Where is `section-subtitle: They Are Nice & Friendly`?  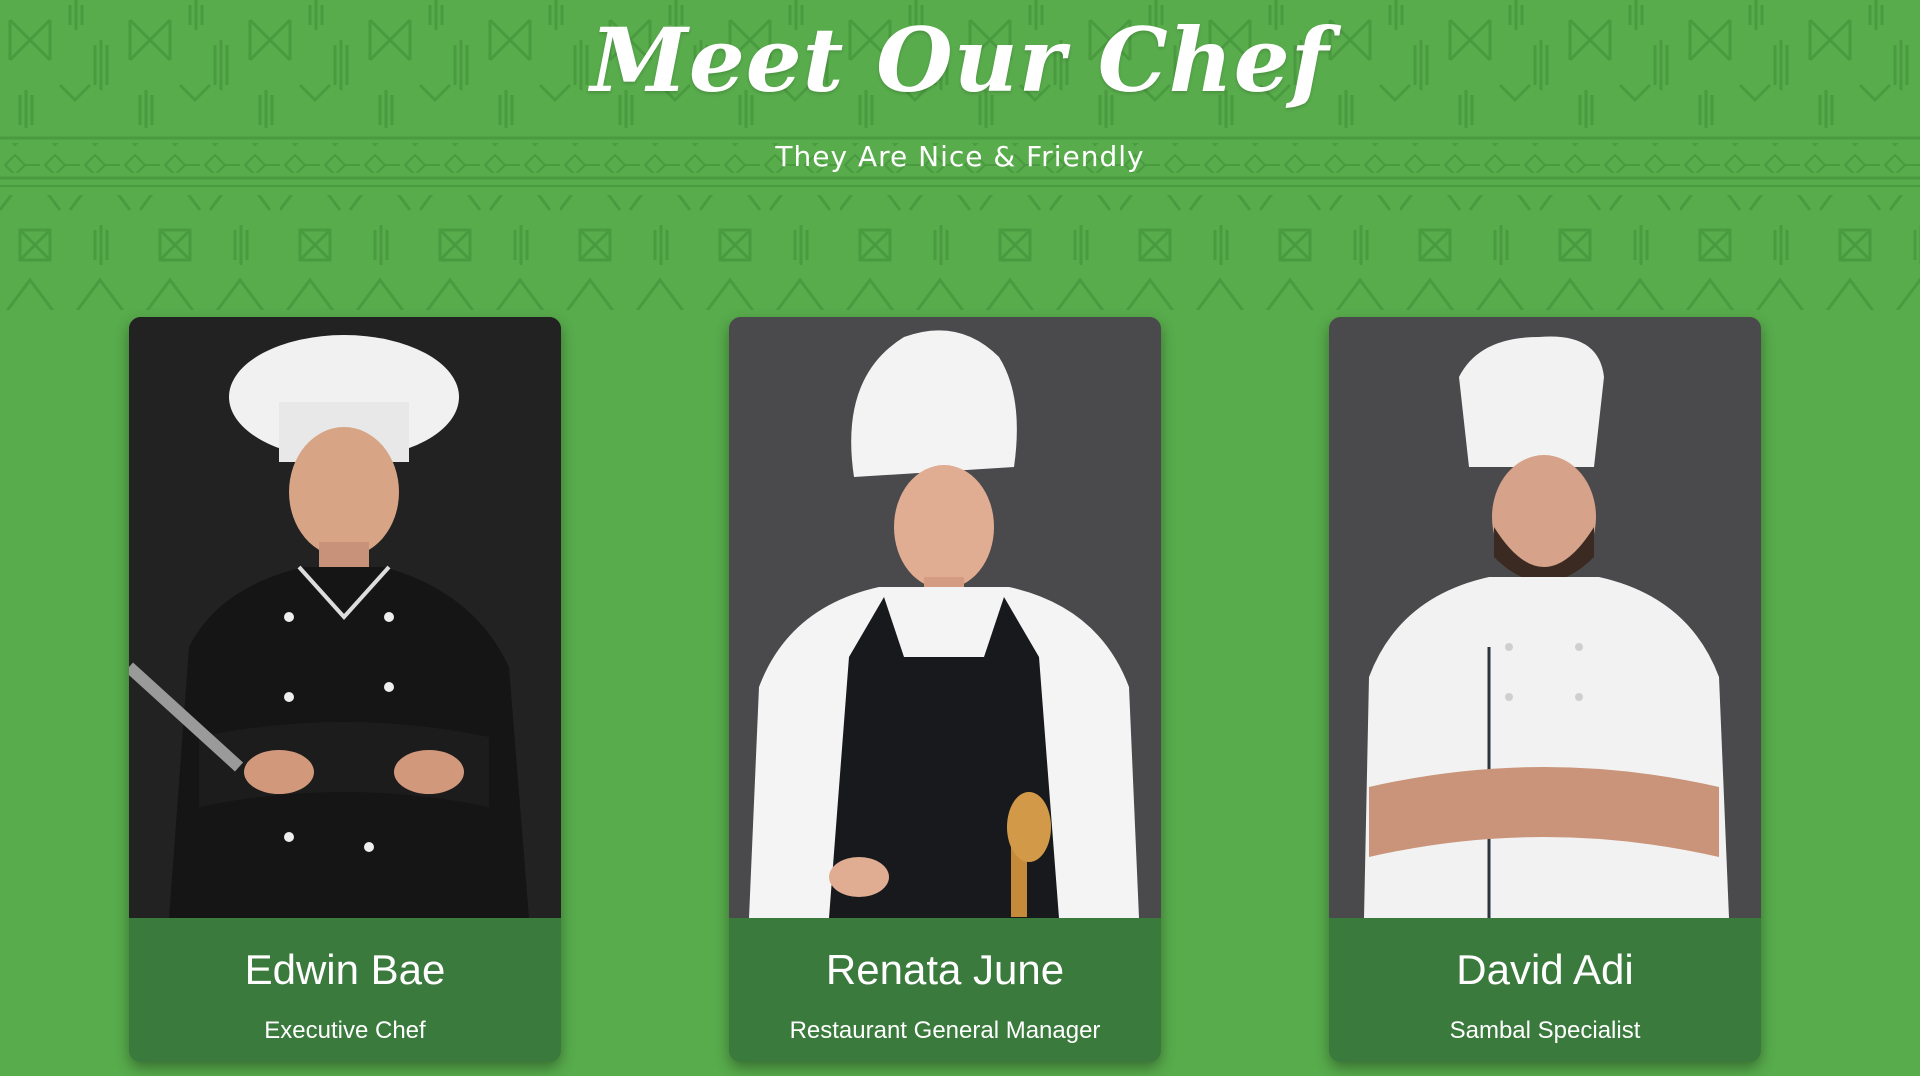
section-subtitle: They Are Nice & Friendly is located at coordinates (960, 156).